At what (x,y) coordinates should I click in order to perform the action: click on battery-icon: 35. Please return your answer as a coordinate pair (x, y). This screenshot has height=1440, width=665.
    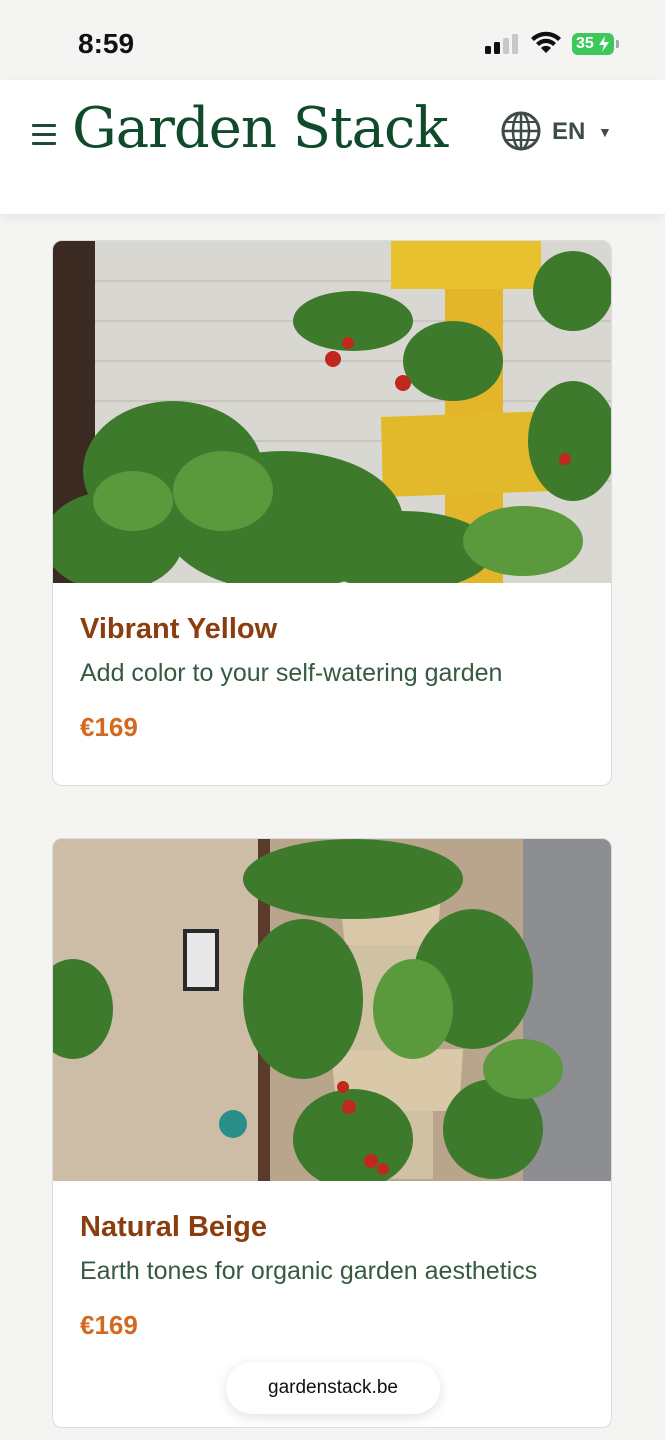
    Looking at the image, I should click on (595, 44).